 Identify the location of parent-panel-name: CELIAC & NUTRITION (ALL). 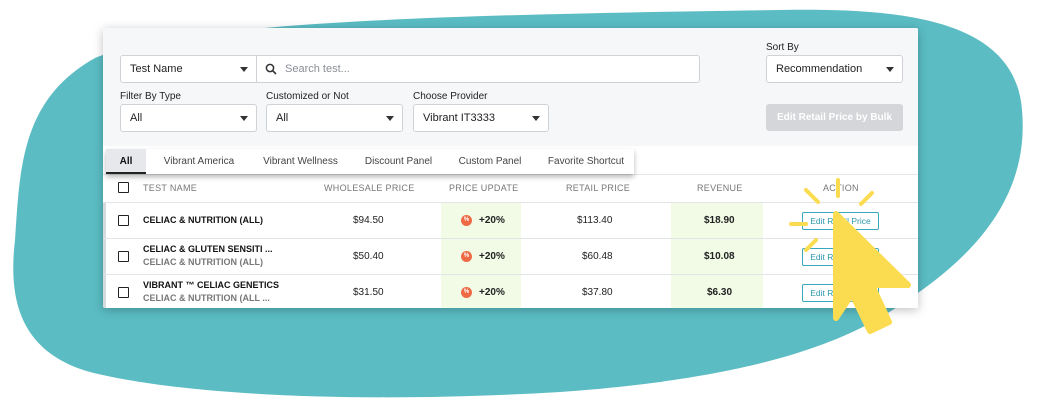
(203, 262).